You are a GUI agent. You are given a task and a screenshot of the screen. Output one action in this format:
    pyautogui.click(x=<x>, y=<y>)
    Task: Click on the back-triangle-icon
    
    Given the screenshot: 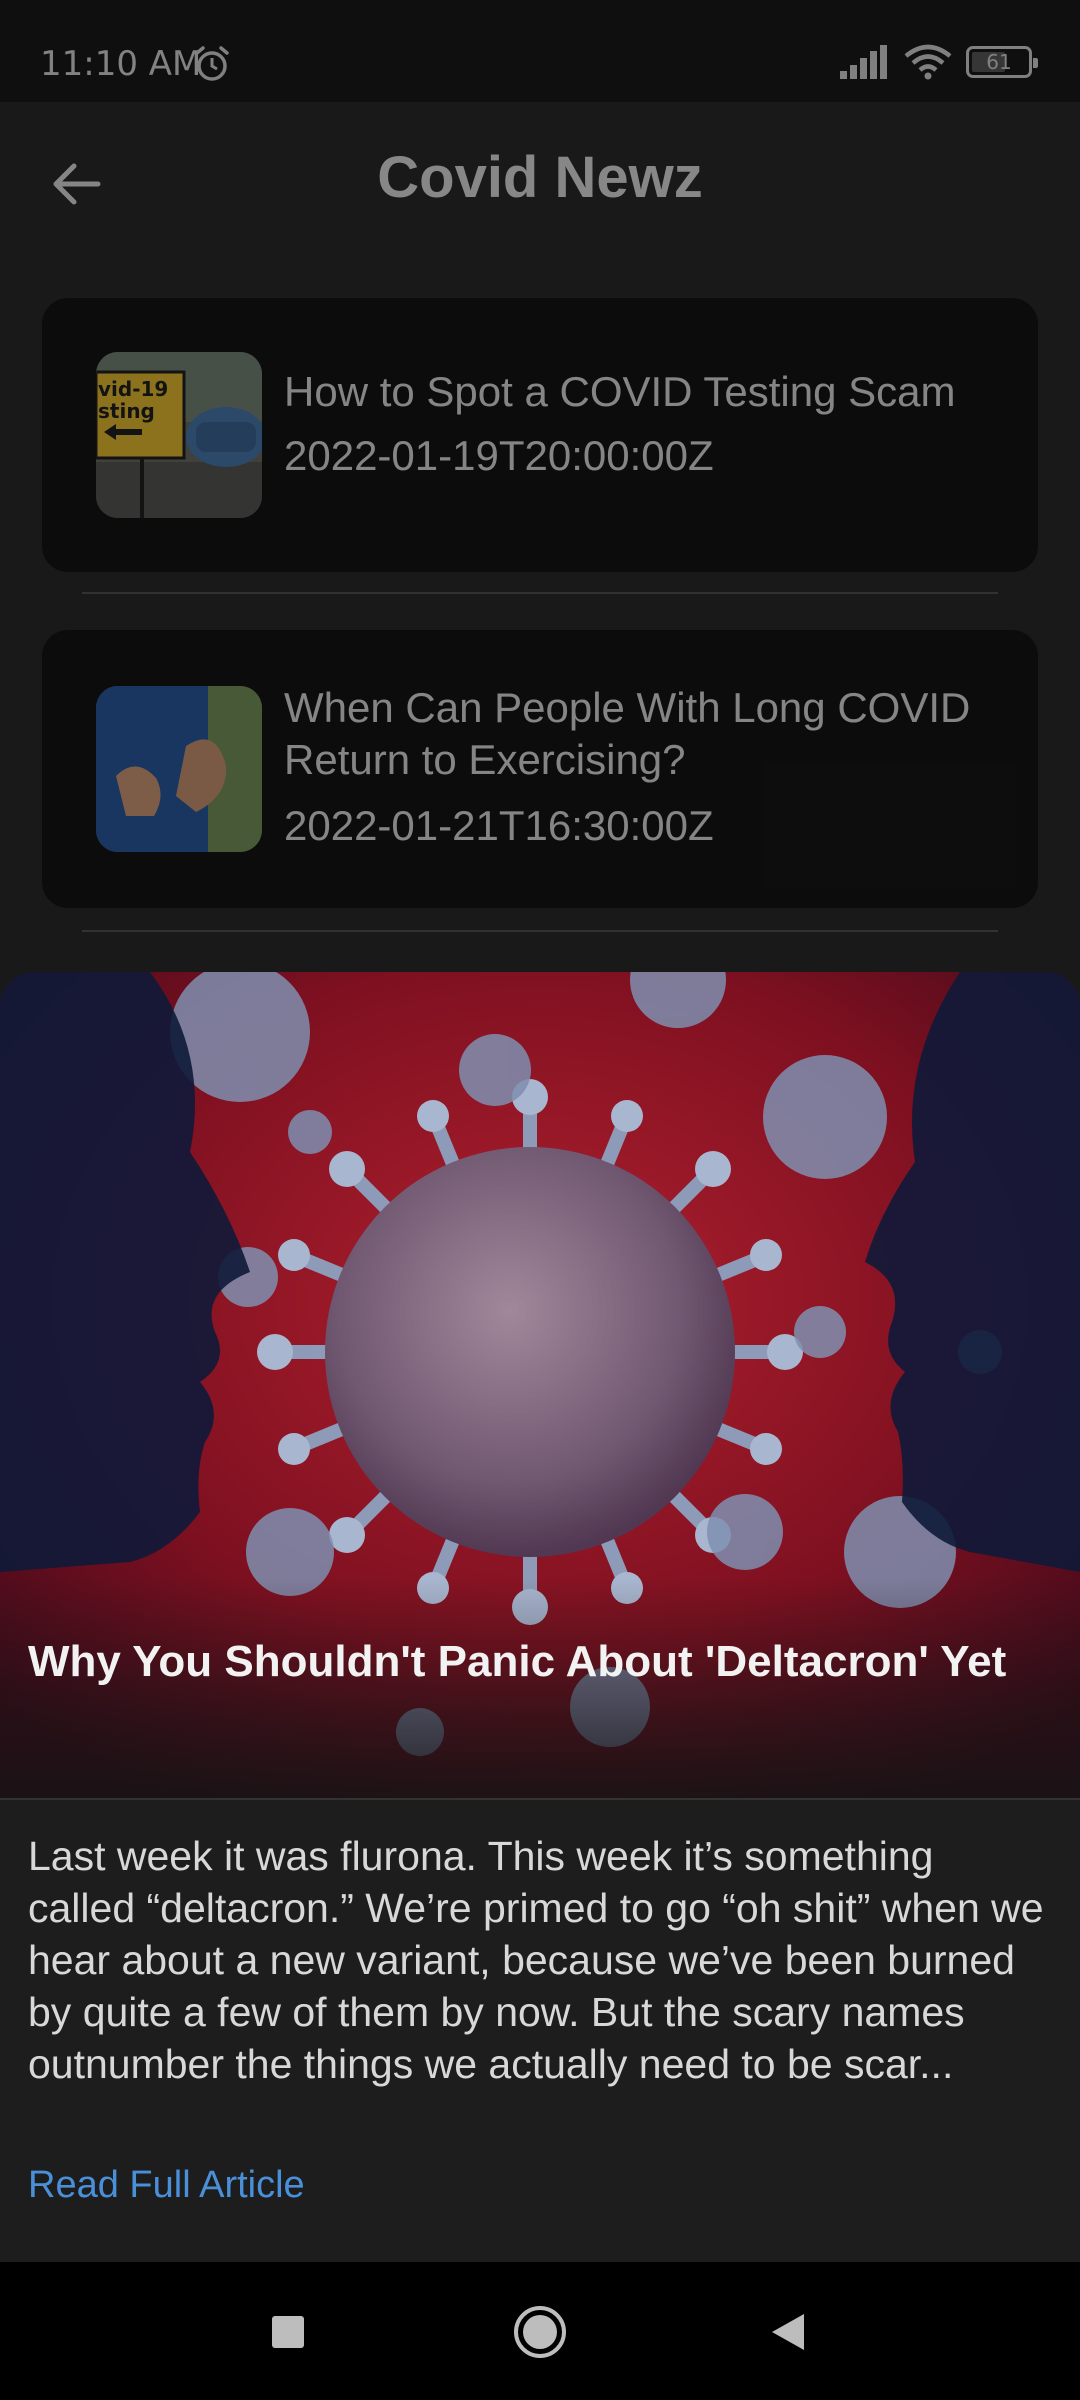 What is the action you would take?
    pyautogui.click(x=788, y=2332)
    